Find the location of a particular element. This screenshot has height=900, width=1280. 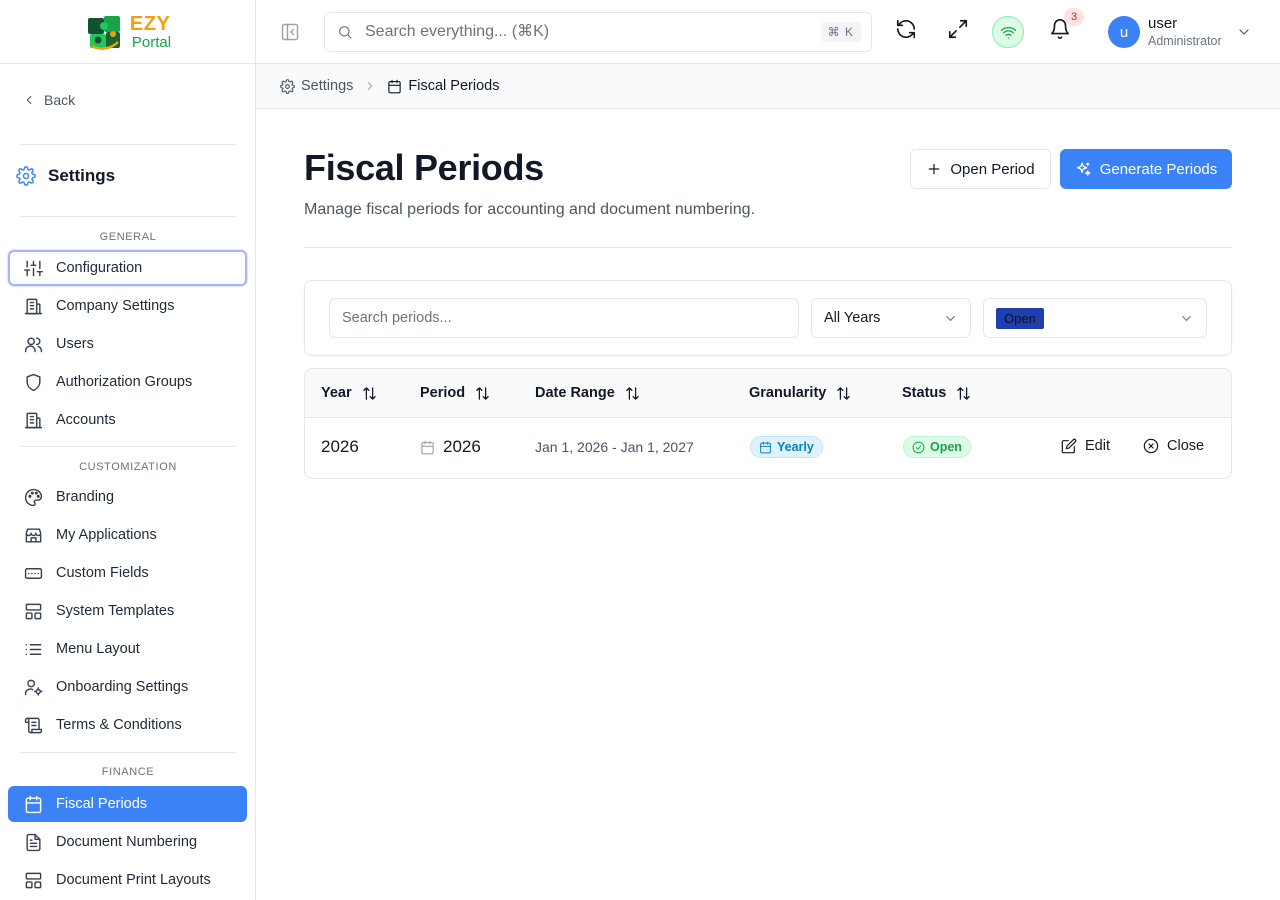

connection-status-button is located at coordinates (1008, 32).